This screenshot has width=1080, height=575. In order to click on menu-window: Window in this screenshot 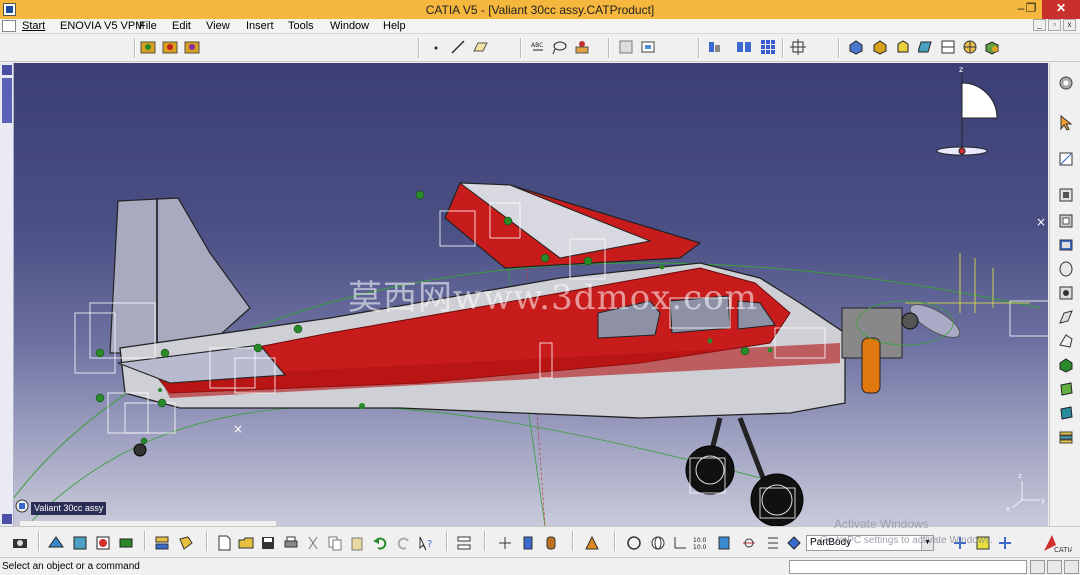, I will do `click(349, 26)`.